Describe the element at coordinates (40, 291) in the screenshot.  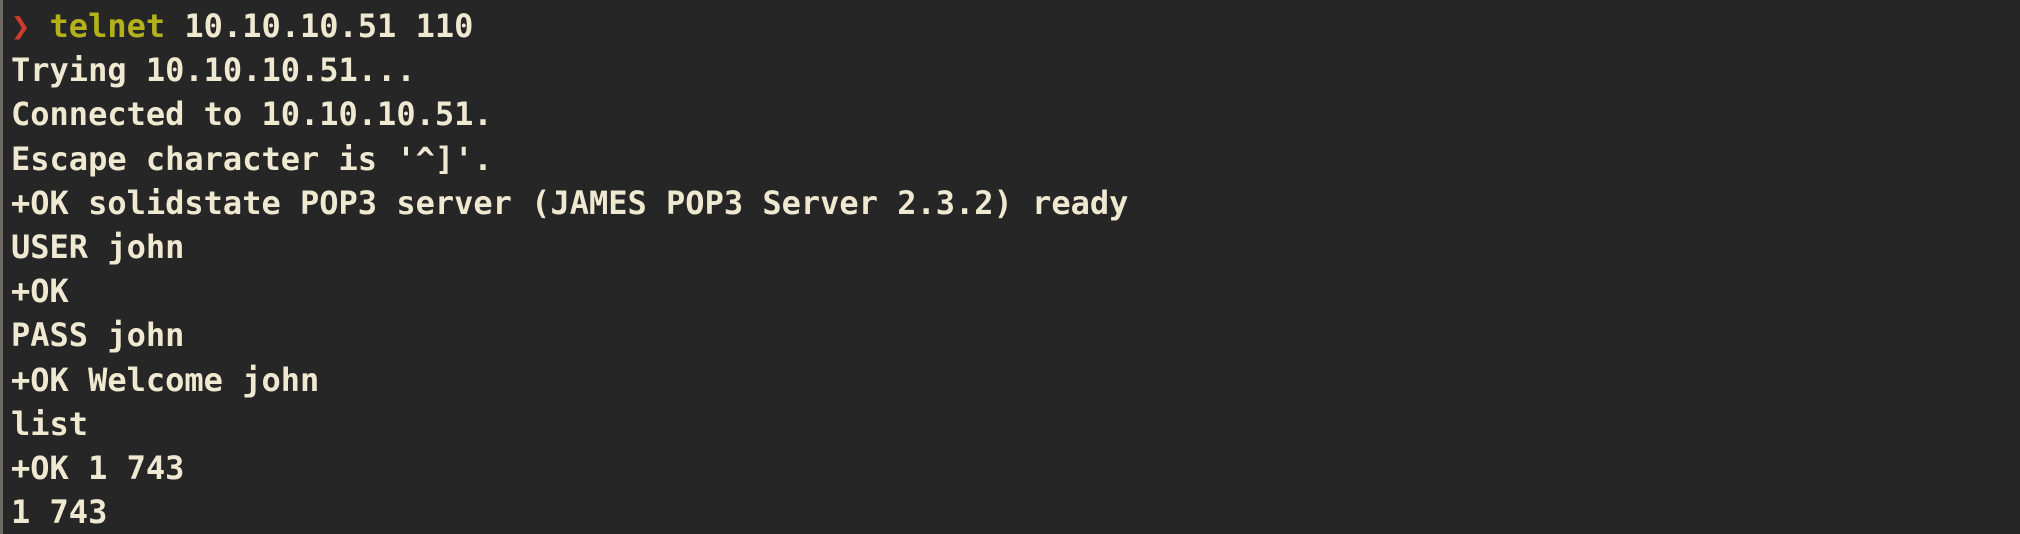
I see `output-line: +OK` at that location.